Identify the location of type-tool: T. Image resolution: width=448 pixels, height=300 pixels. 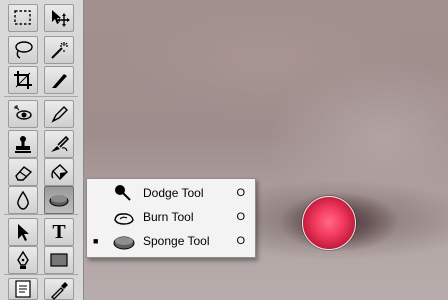
(59, 232).